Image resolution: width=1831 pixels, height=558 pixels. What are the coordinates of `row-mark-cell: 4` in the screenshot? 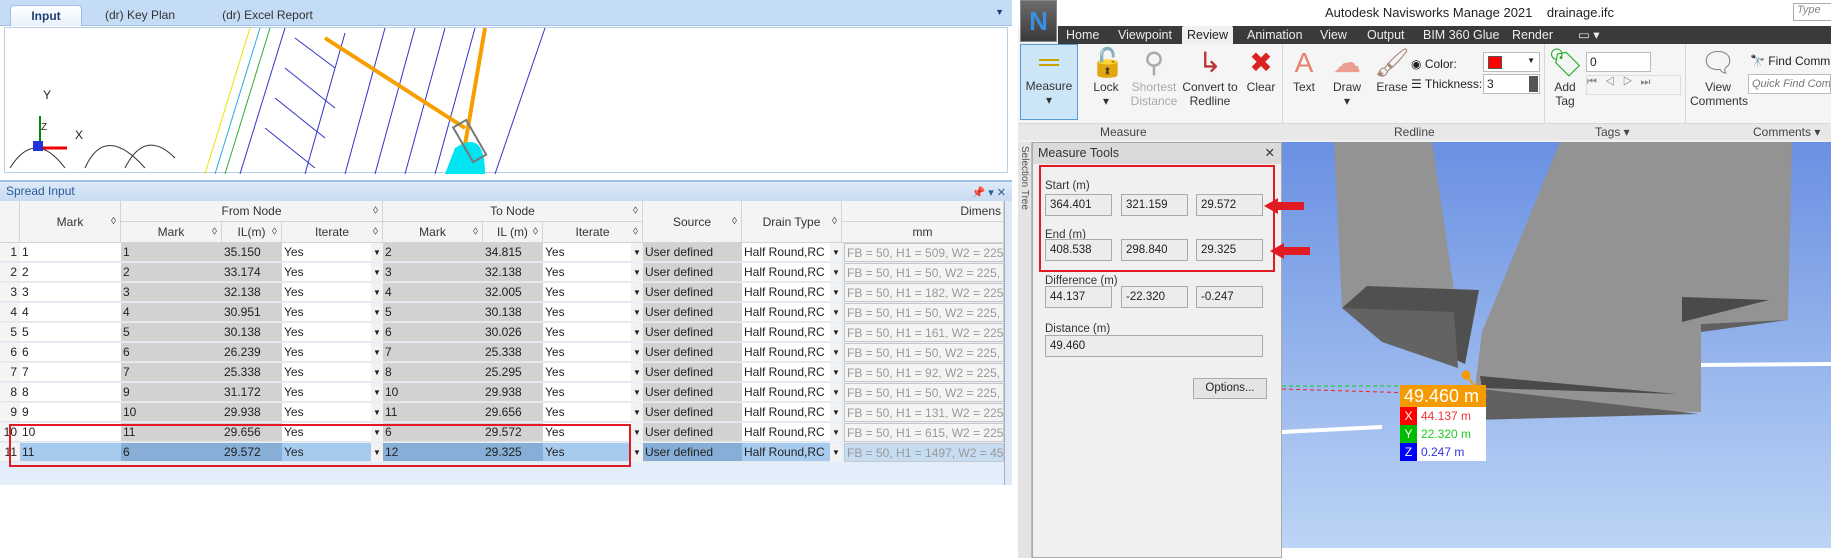 It's located at (70, 312).